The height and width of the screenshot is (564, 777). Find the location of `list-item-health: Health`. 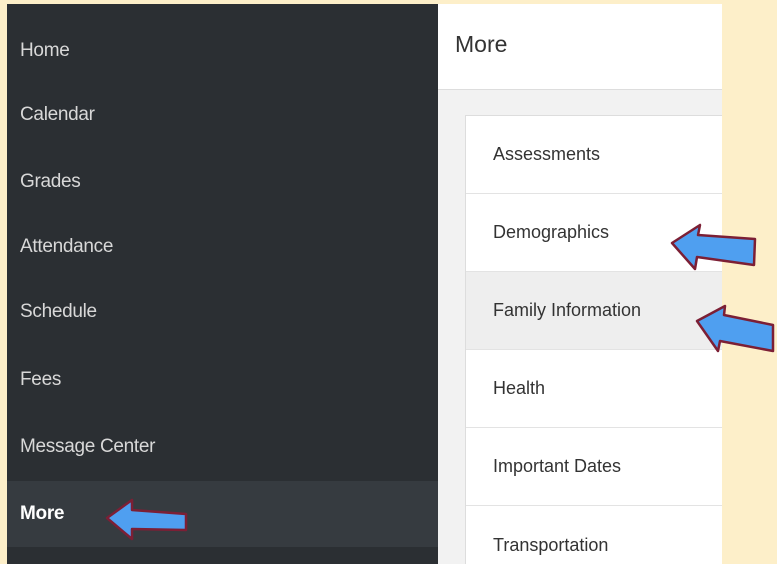

list-item-health: Health is located at coordinates (594, 389).